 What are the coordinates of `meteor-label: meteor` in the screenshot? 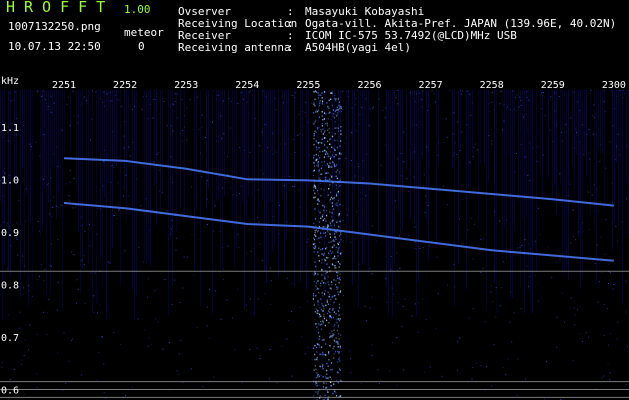 It's located at (144, 32).